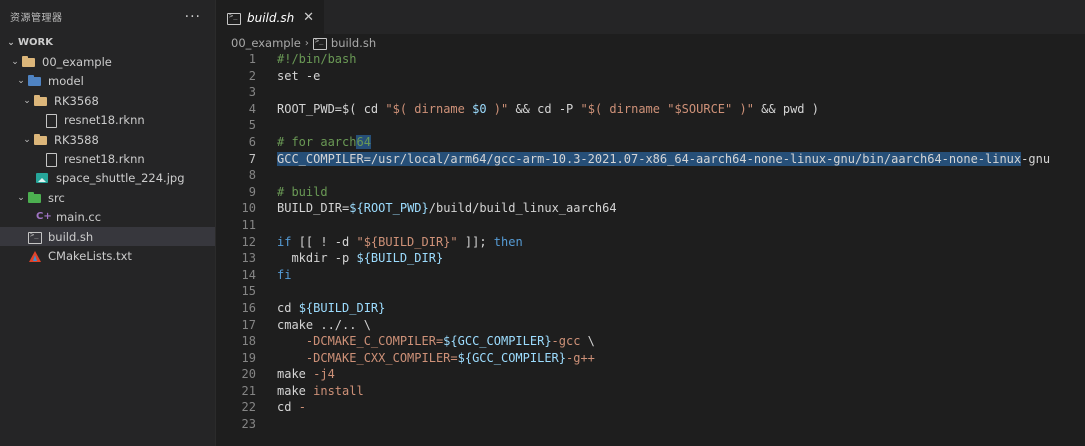 Image resolution: width=1085 pixels, height=446 pixels. What do you see at coordinates (651, 175) in the screenshot?
I see `code-line: 8` at bounding box center [651, 175].